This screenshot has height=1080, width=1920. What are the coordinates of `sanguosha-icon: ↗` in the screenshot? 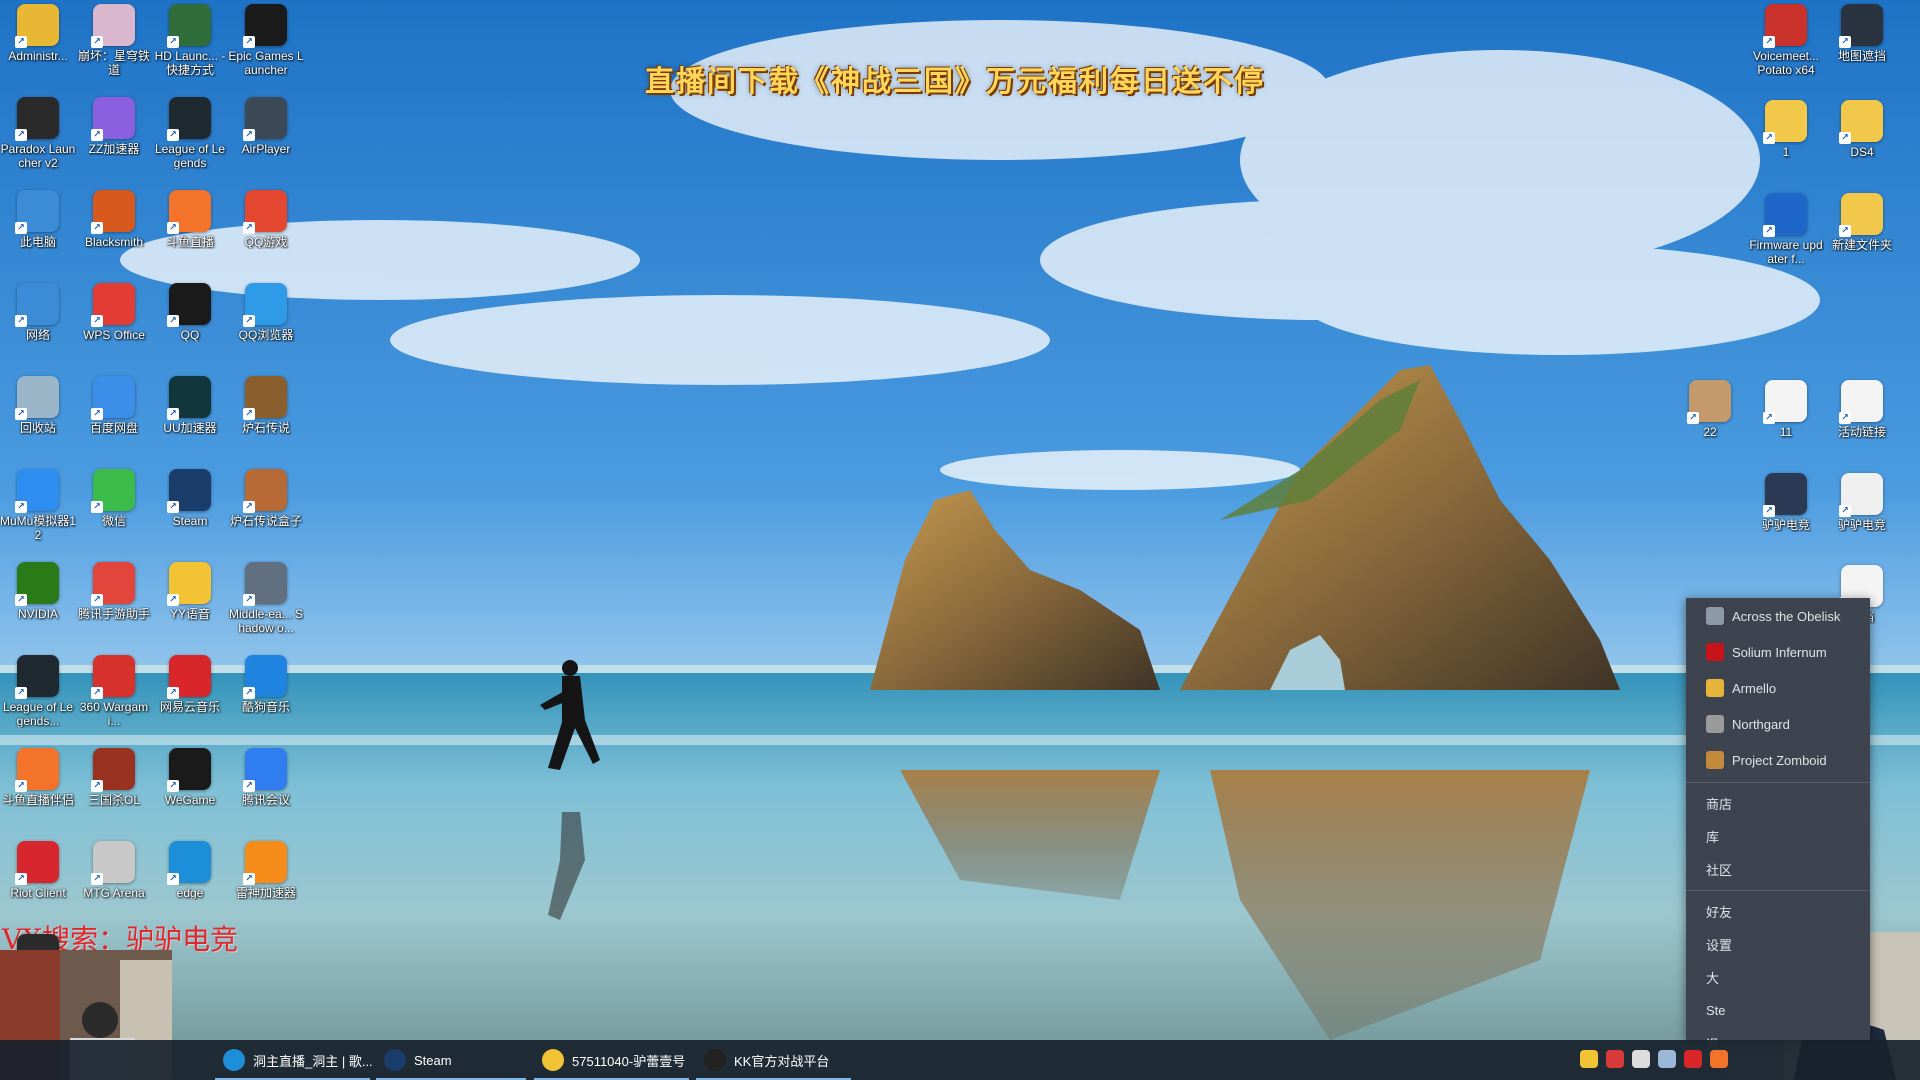 It's located at (113, 770).